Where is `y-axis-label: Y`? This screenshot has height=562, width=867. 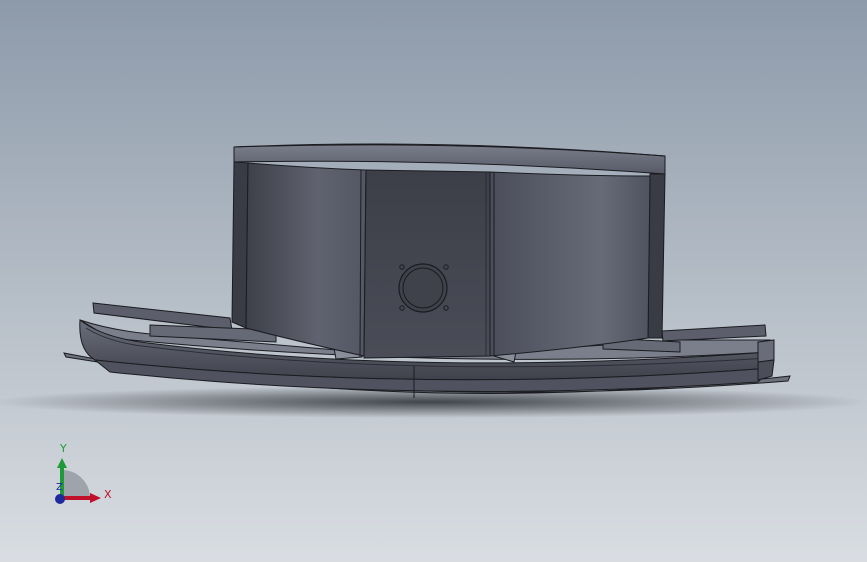 y-axis-label: Y is located at coordinates (63, 448).